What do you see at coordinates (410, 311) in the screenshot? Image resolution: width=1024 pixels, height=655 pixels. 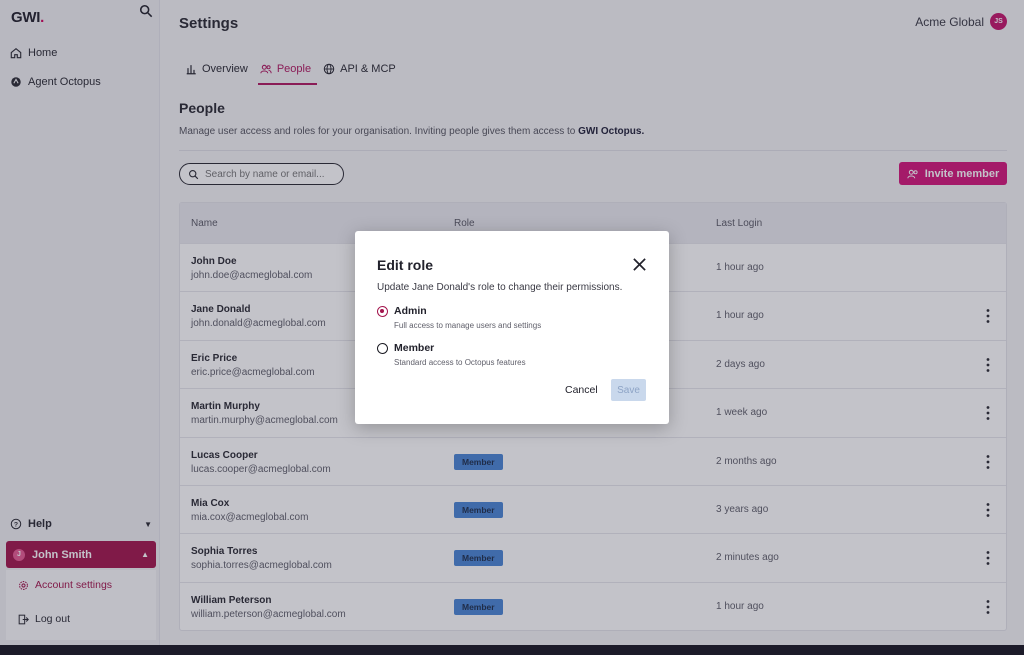 I see `option-label: Admin` at bounding box center [410, 311].